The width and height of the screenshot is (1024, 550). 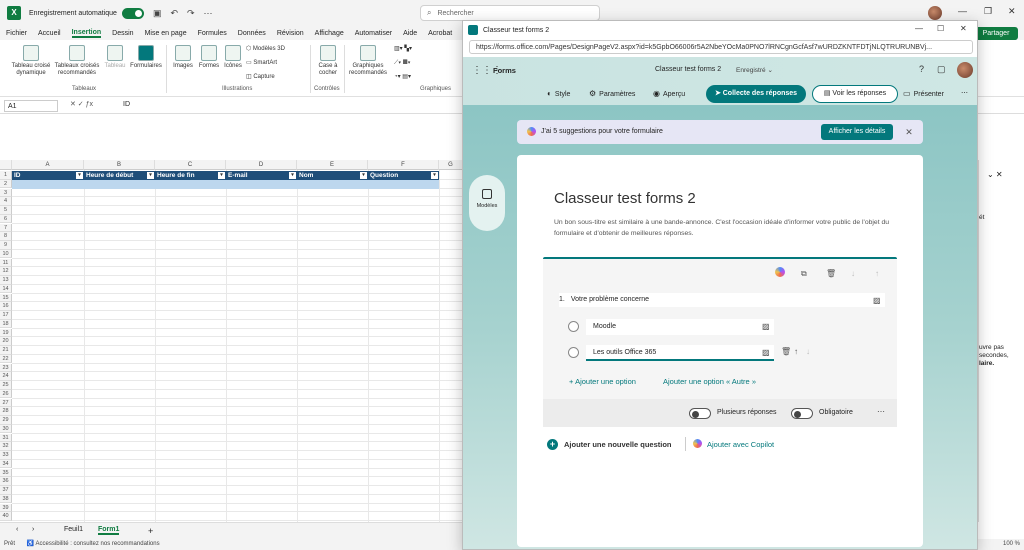 What do you see at coordinates (6, 306) in the screenshot?
I see `row-header: 16` at bounding box center [6, 306].